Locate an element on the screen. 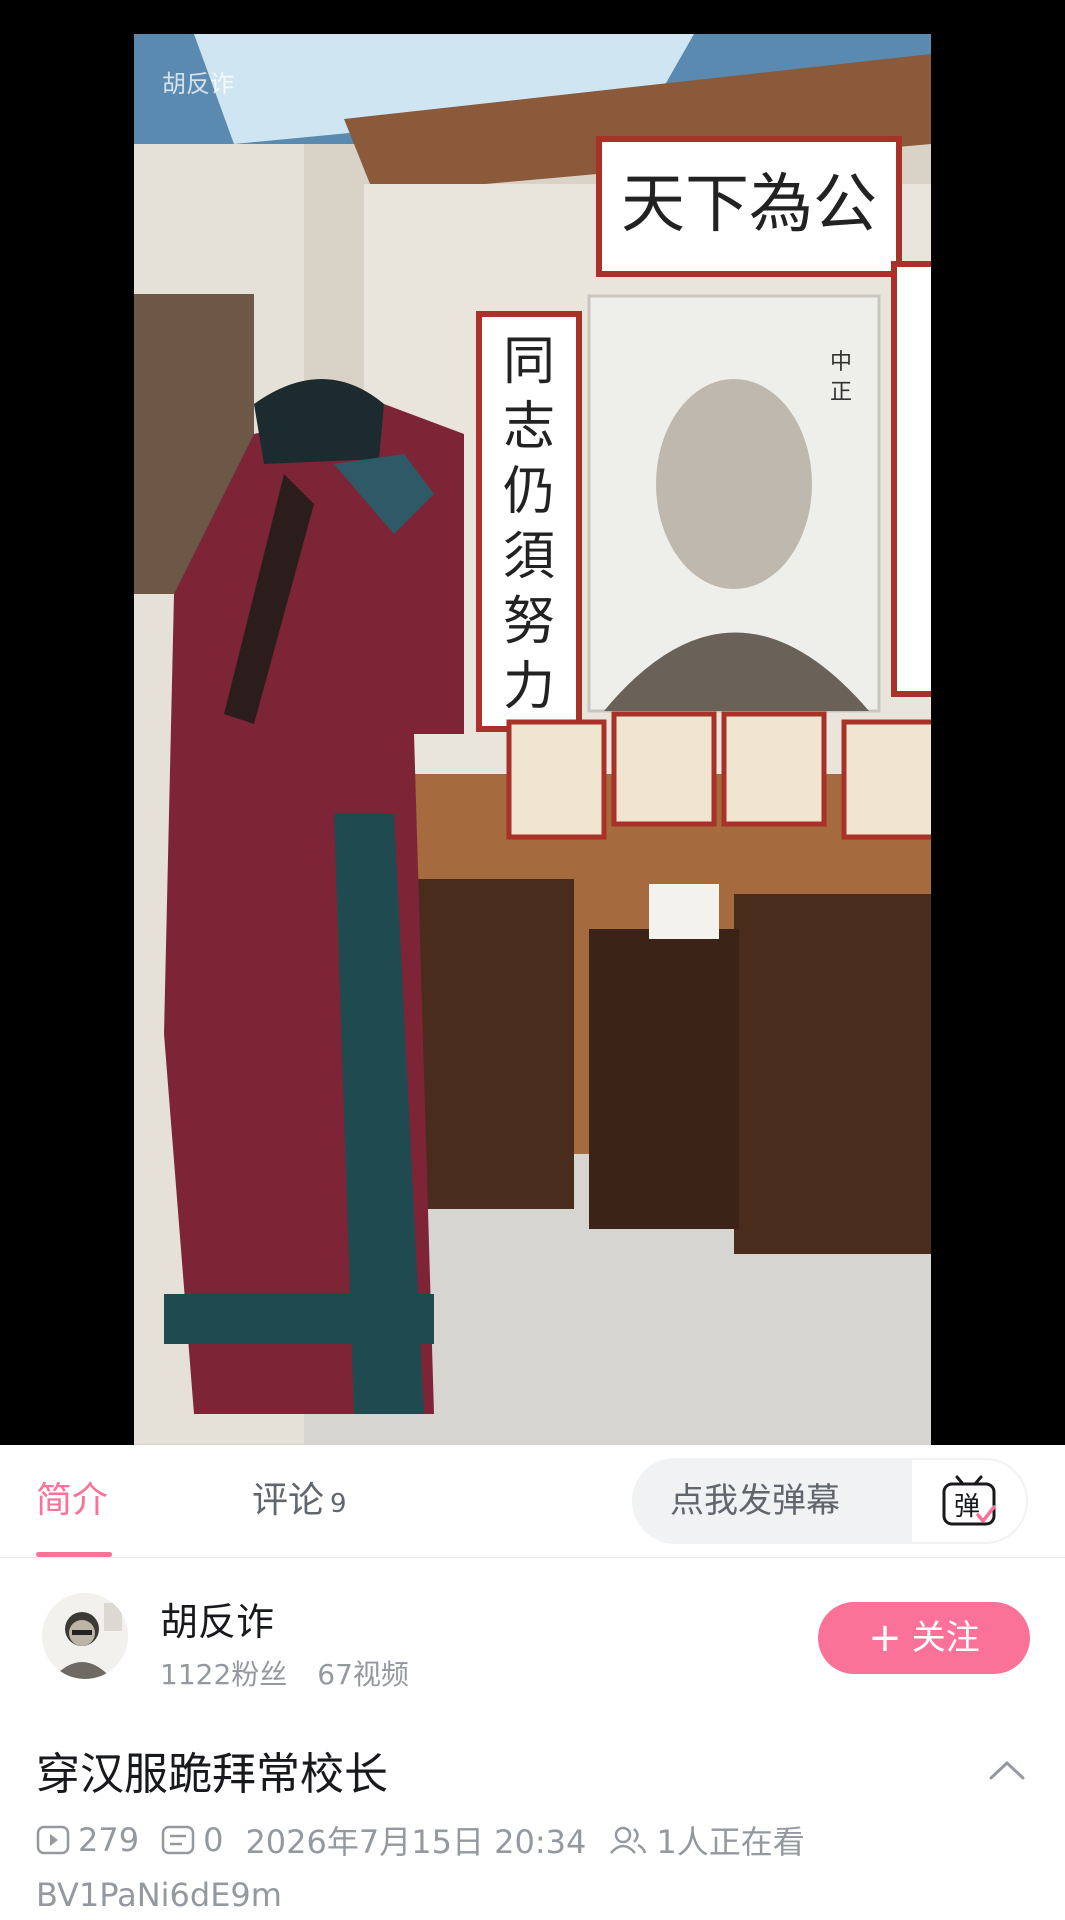  watching-now: 1人正在看 is located at coordinates (706, 1840).